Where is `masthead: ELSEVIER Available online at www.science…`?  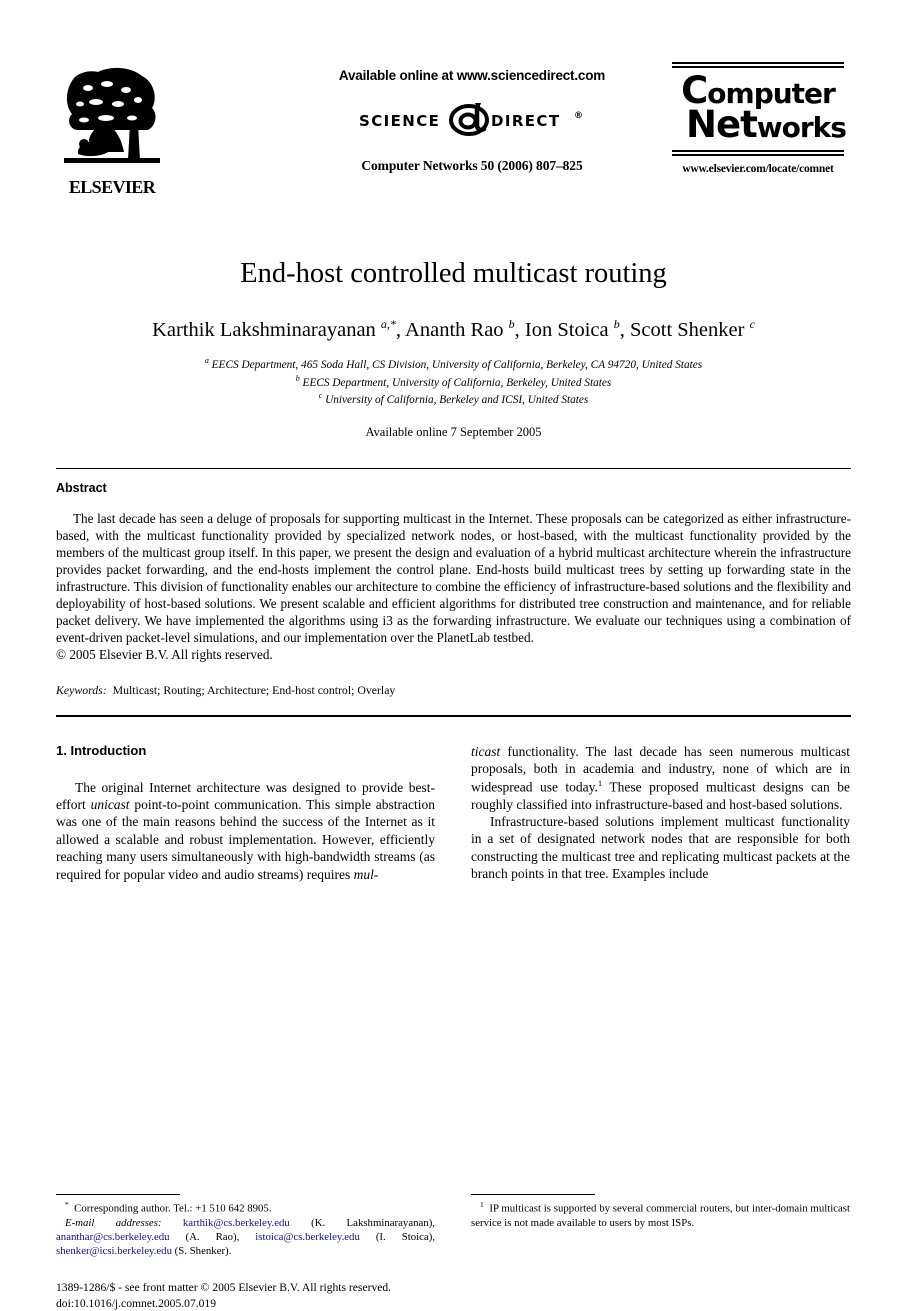 masthead: ELSEVIER Available online at www.science… is located at coordinates (453, 132).